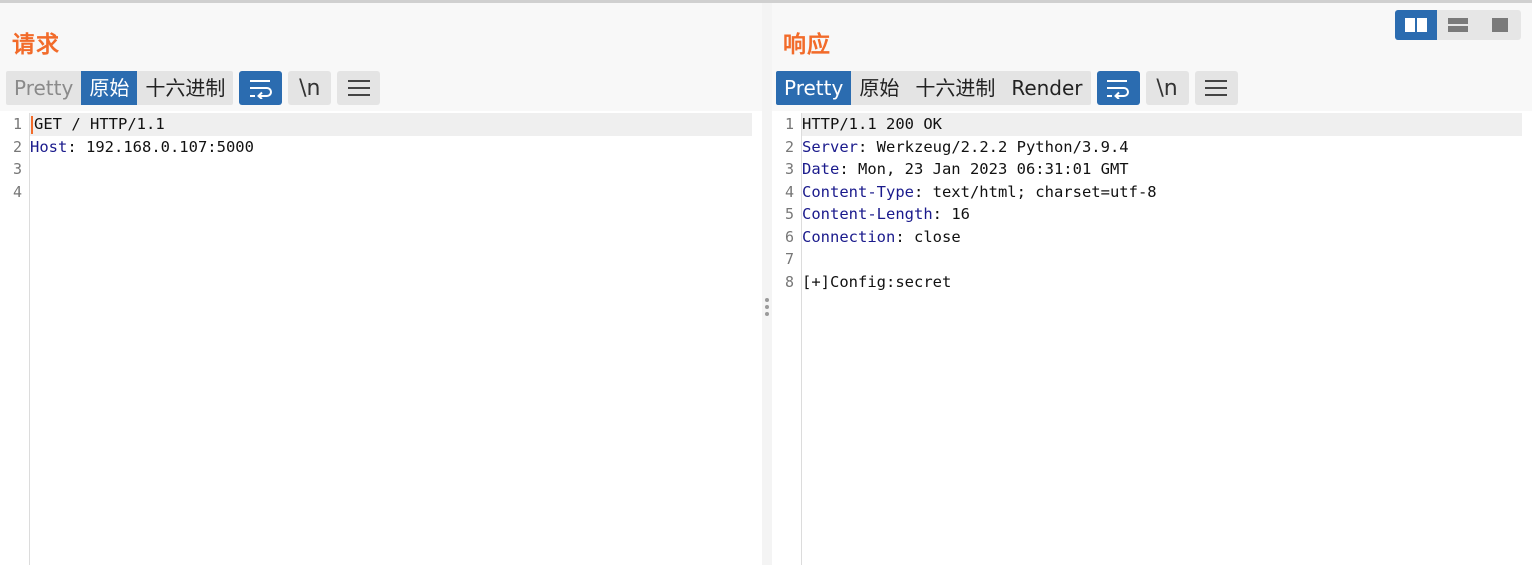  Describe the element at coordinates (955, 88) in the screenshot. I see `response-tab-hex: 十六进制` at that location.